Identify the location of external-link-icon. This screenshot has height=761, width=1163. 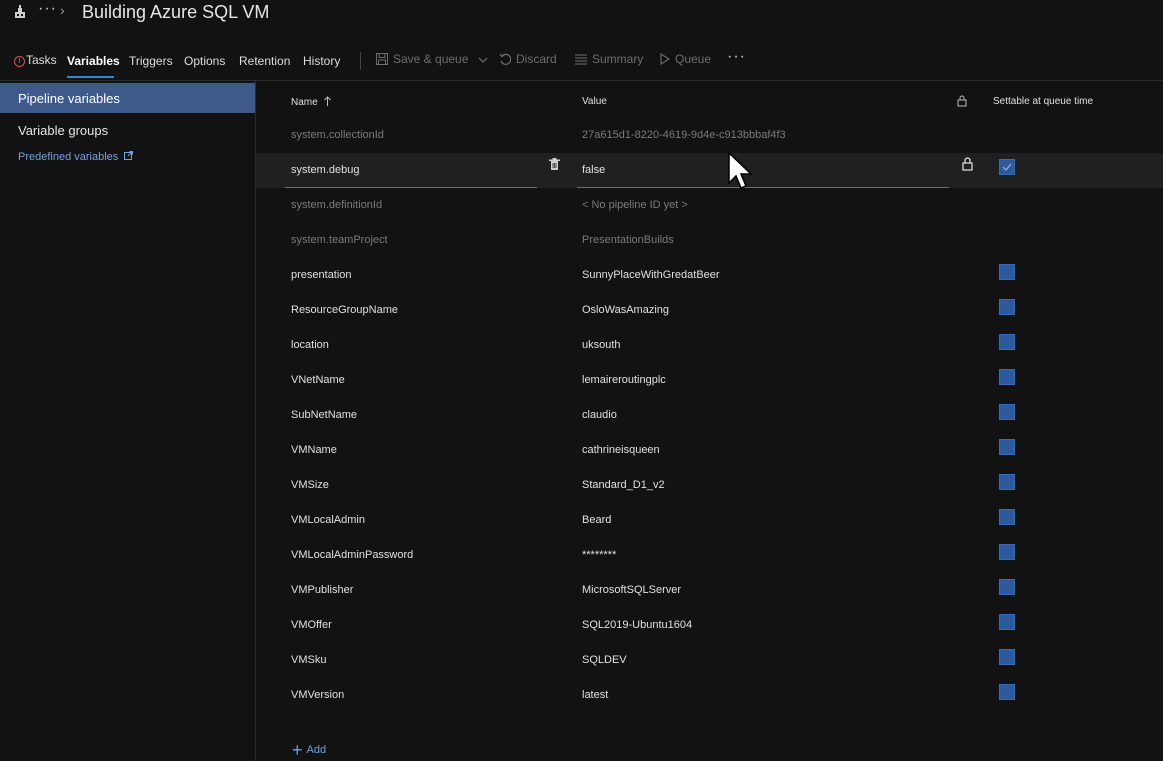
(129, 155).